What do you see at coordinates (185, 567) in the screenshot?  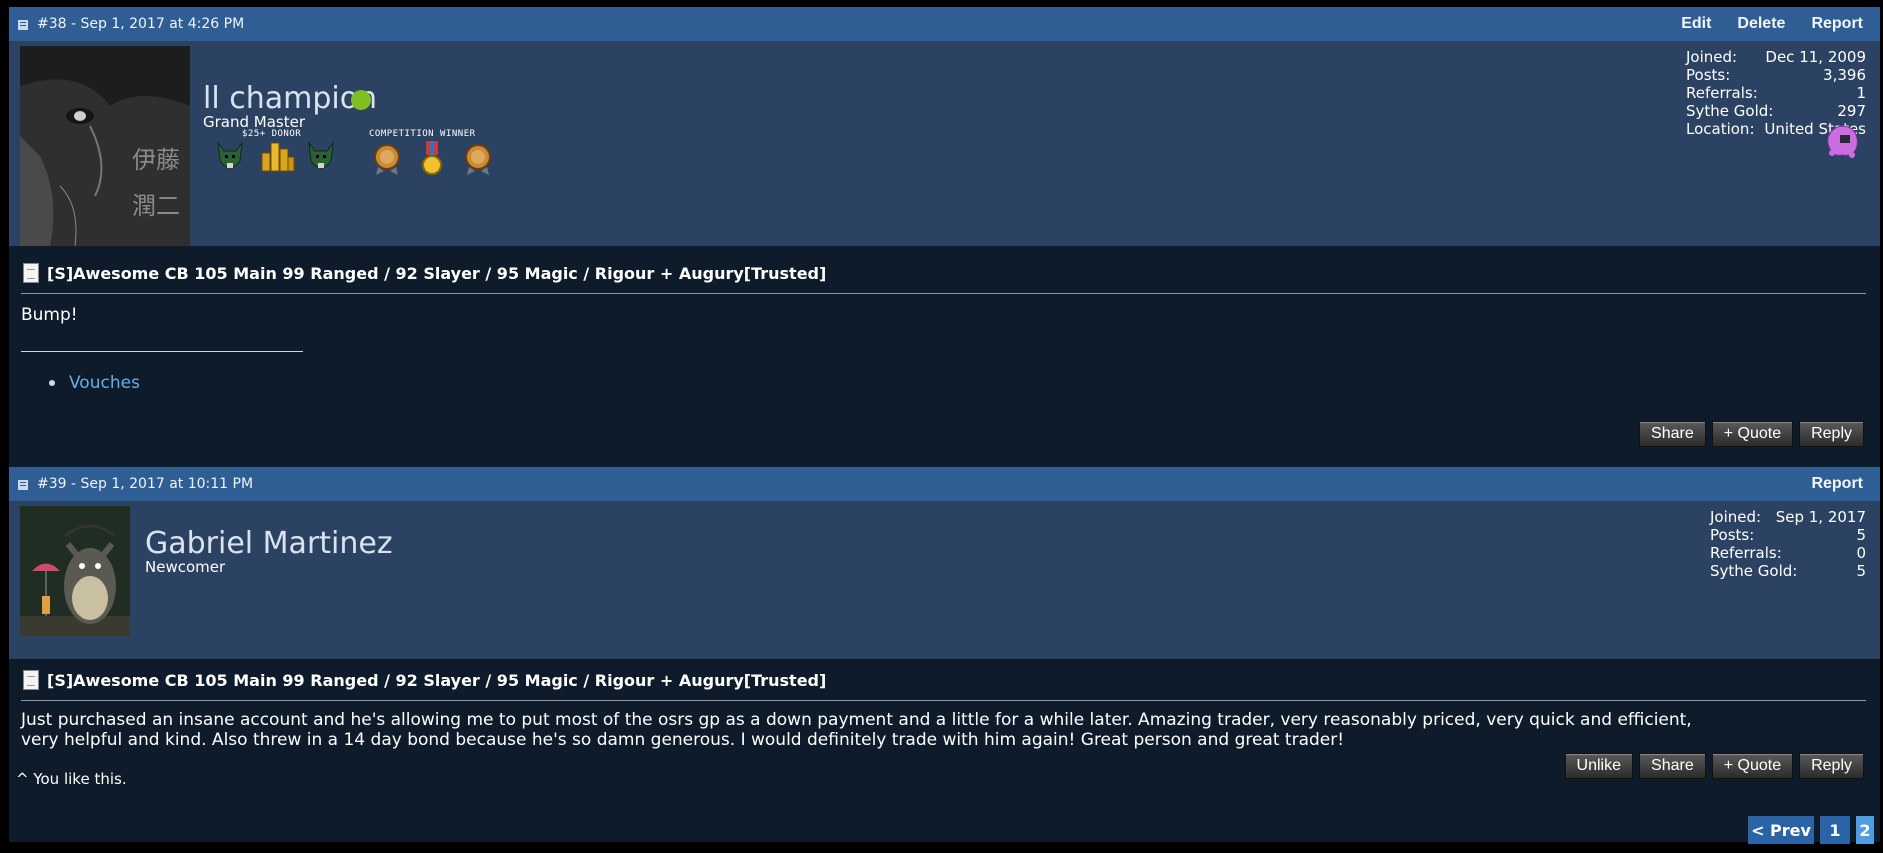 I see `user-title: Newcomer` at bounding box center [185, 567].